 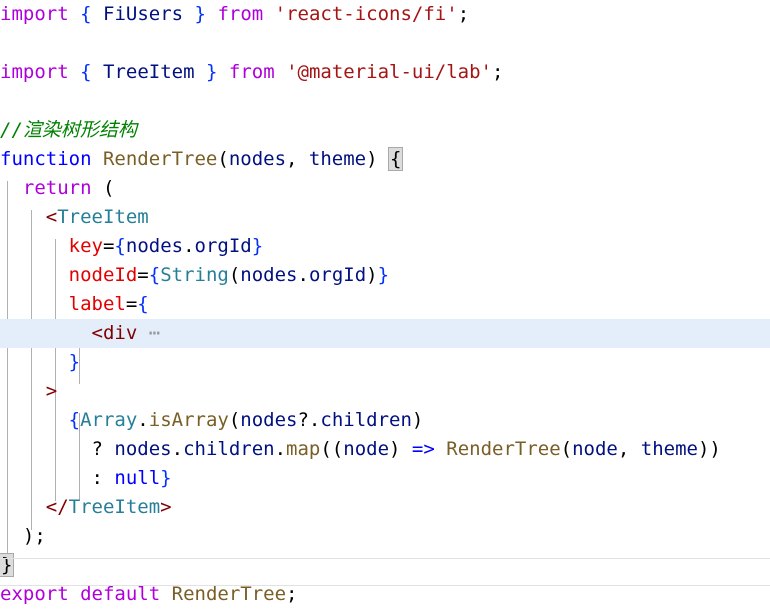 I want to click on code-token: return, so click(x=57, y=188).